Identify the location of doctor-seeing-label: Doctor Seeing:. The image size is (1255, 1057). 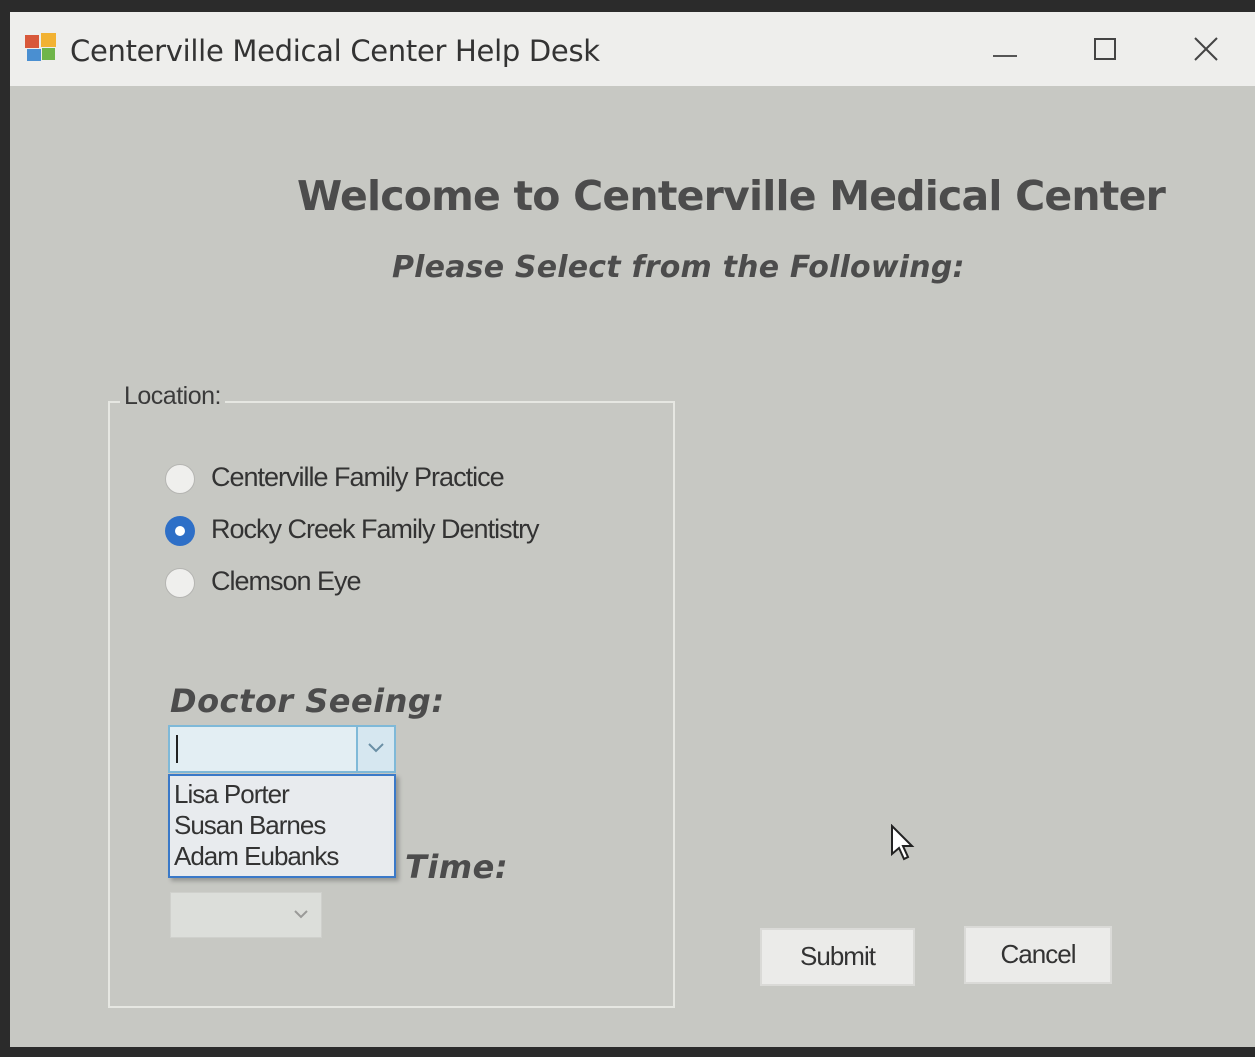
(307, 701).